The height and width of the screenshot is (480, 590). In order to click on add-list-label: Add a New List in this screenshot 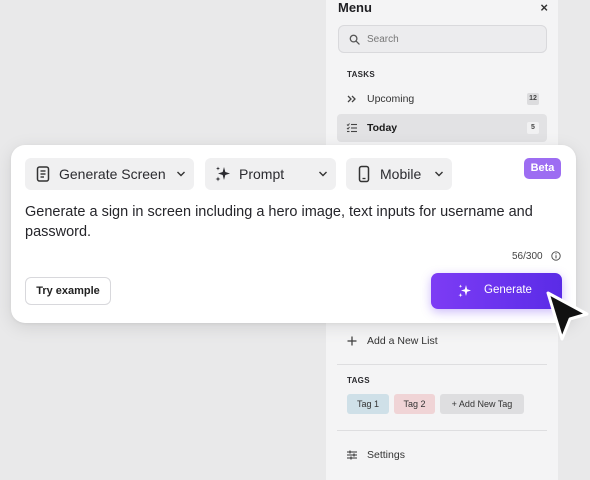, I will do `click(402, 341)`.